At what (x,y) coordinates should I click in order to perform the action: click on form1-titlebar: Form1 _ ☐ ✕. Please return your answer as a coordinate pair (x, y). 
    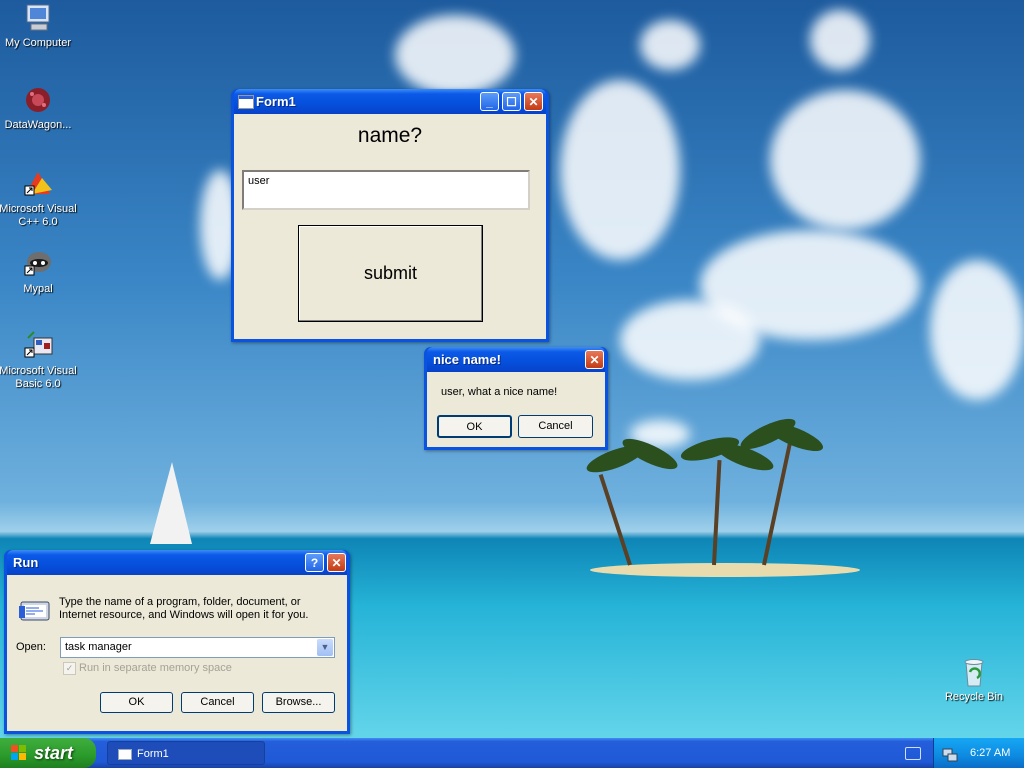
    Looking at the image, I should click on (390, 101).